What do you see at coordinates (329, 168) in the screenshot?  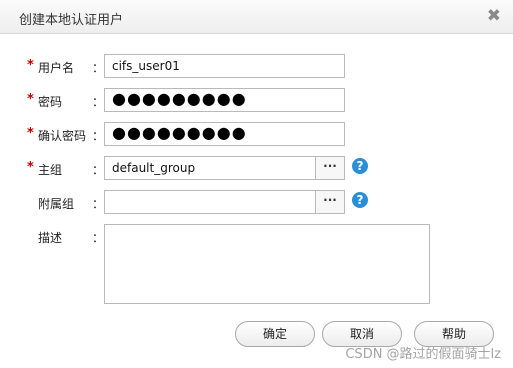 I see `primary-group-browse-button: ···` at bounding box center [329, 168].